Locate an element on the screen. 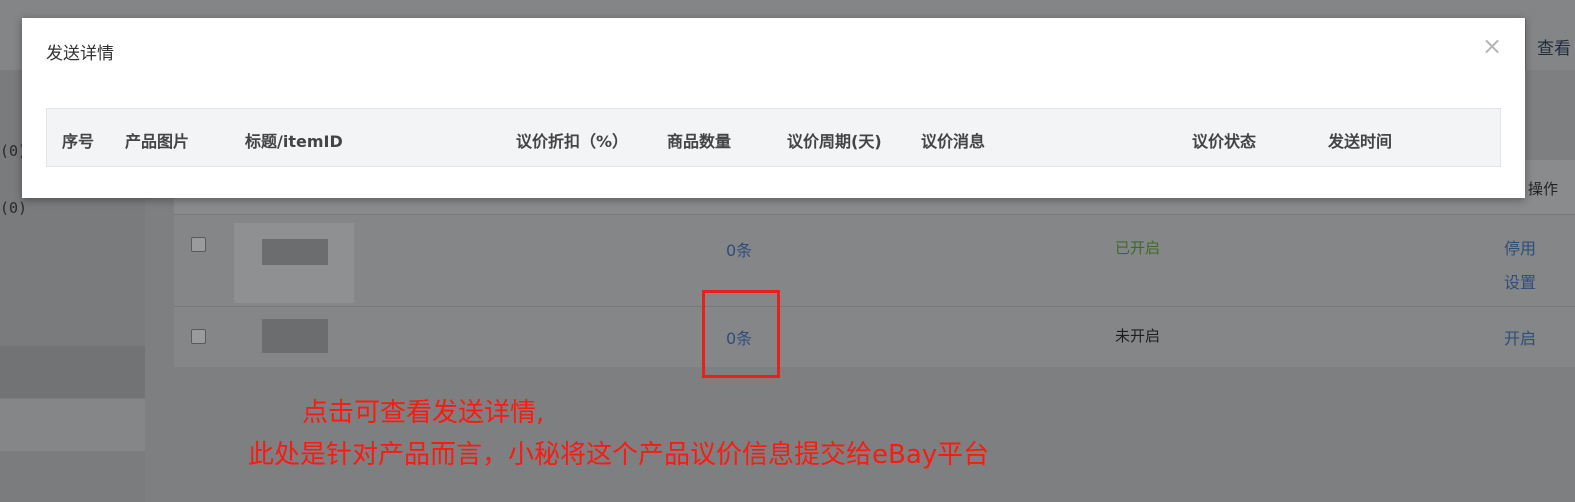 The height and width of the screenshot is (502, 1575). view-link: 查看 is located at coordinates (1554, 46).